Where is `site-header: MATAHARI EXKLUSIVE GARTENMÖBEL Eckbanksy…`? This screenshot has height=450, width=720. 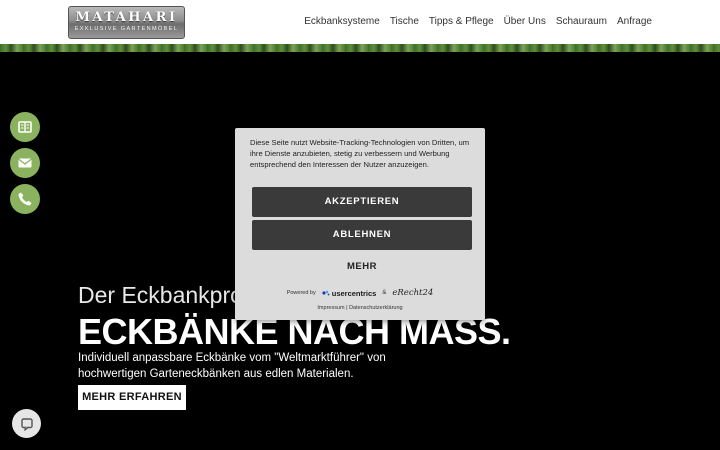 site-header: MATAHARI EXKLUSIVE GARTENMÖBEL Eckbanksy… is located at coordinates (360, 22).